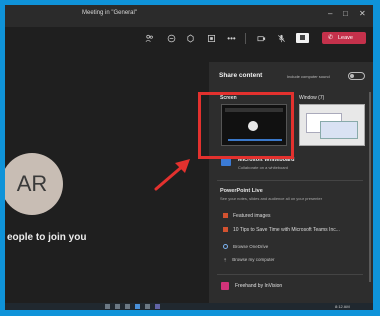 The width and height of the screenshot is (380, 316). Describe the element at coordinates (246, 125) in the screenshot. I see `screen-highlight-box` at that location.